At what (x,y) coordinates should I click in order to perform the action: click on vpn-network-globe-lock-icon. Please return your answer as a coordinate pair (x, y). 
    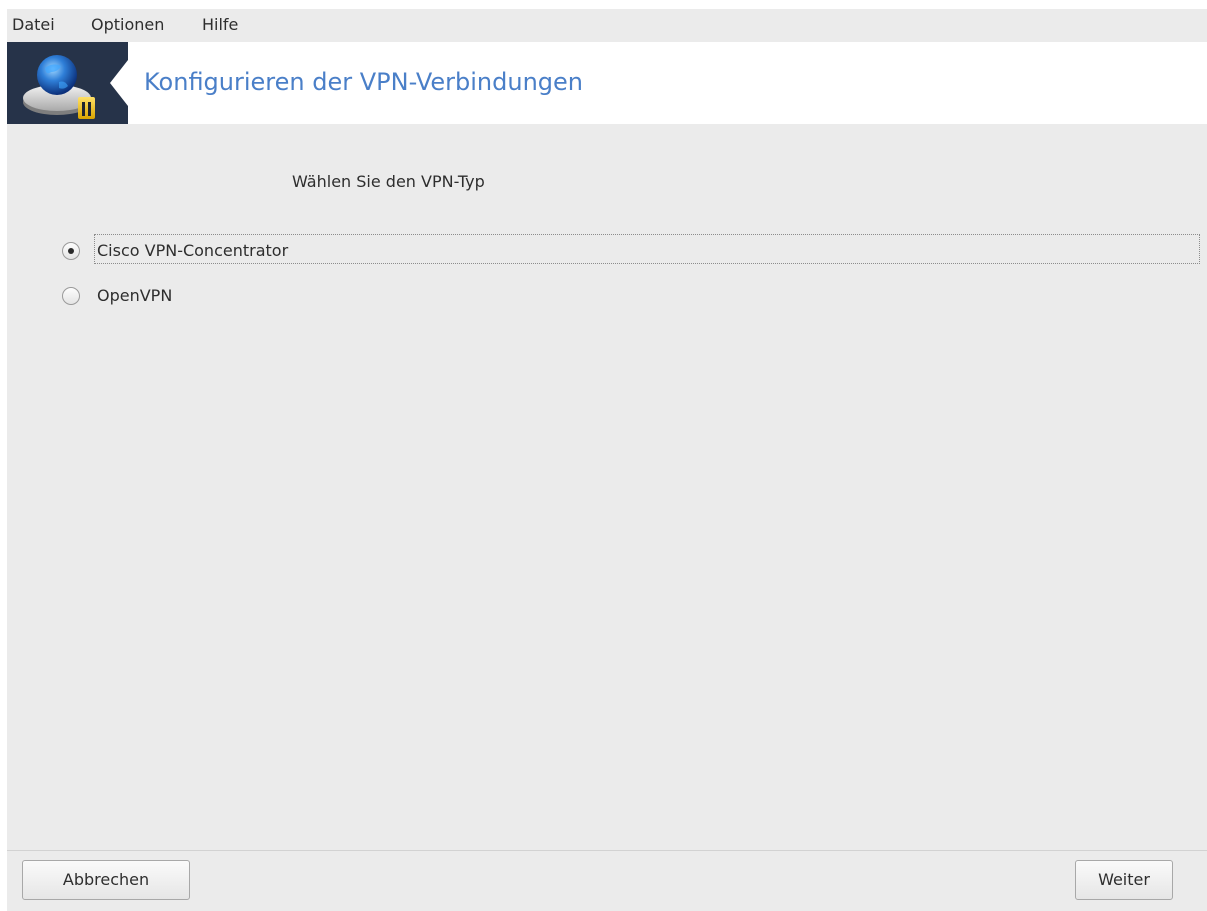
    Looking at the image, I should click on (75, 87).